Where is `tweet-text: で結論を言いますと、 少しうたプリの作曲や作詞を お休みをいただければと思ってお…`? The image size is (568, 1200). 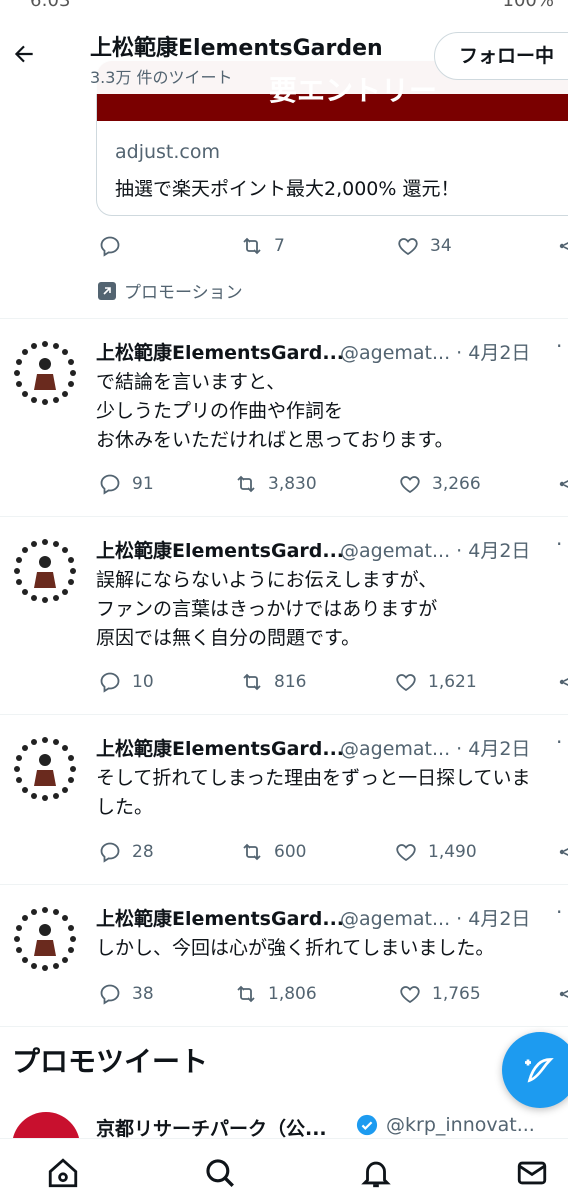 tweet-text: で結論を言いますと、 少しうたプリの作曲や作詞を お休みをいただければと思ってお… is located at coordinates (275, 411).